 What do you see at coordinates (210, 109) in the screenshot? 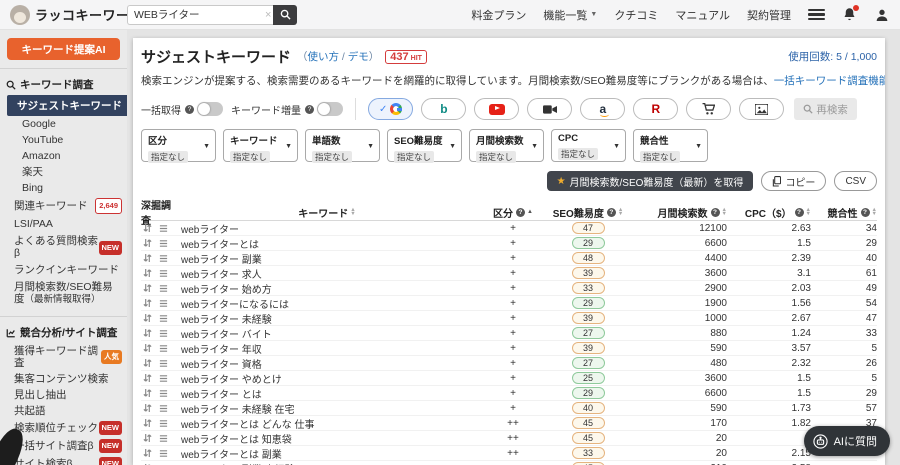
I see `bulk-fetch-toggle` at bounding box center [210, 109].